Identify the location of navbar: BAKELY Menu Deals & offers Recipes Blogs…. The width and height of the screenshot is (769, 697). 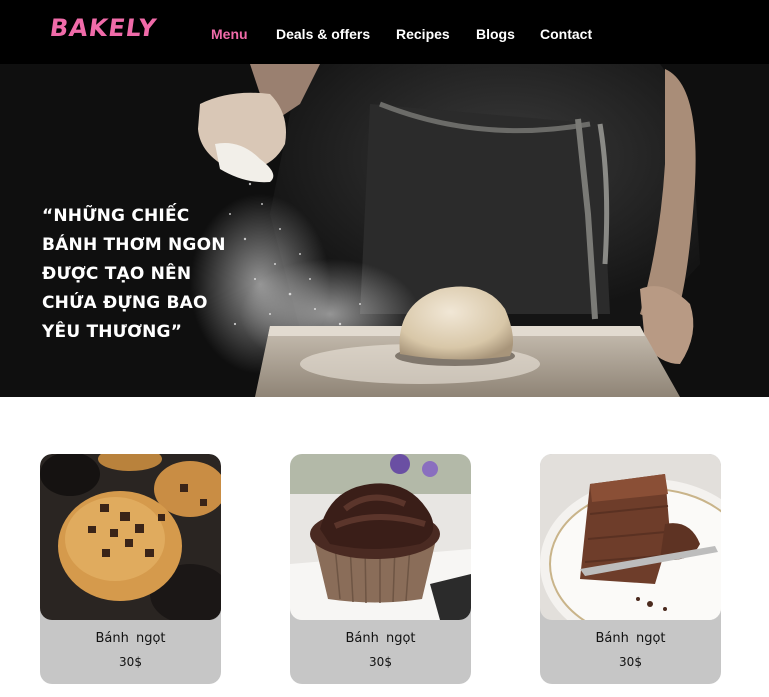
(384, 32).